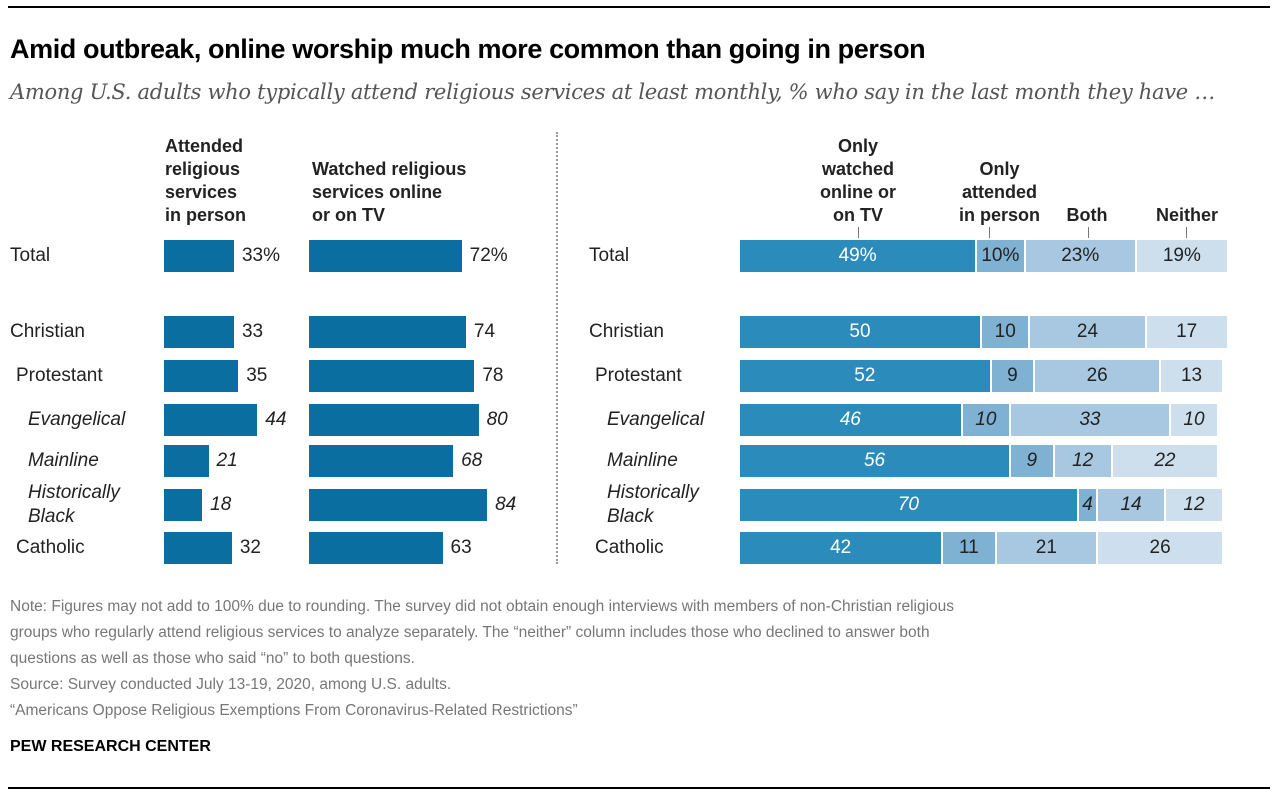  What do you see at coordinates (199, 332) in the screenshot?
I see `bar-attended-christian` at bounding box center [199, 332].